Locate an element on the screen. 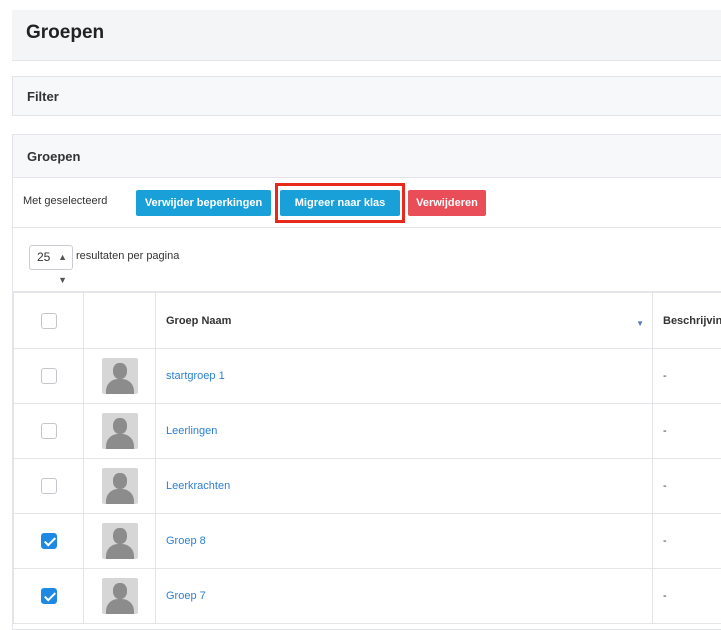 The image size is (721, 630). groups-panel-title: Groepen is located at coordinates (54, 156).